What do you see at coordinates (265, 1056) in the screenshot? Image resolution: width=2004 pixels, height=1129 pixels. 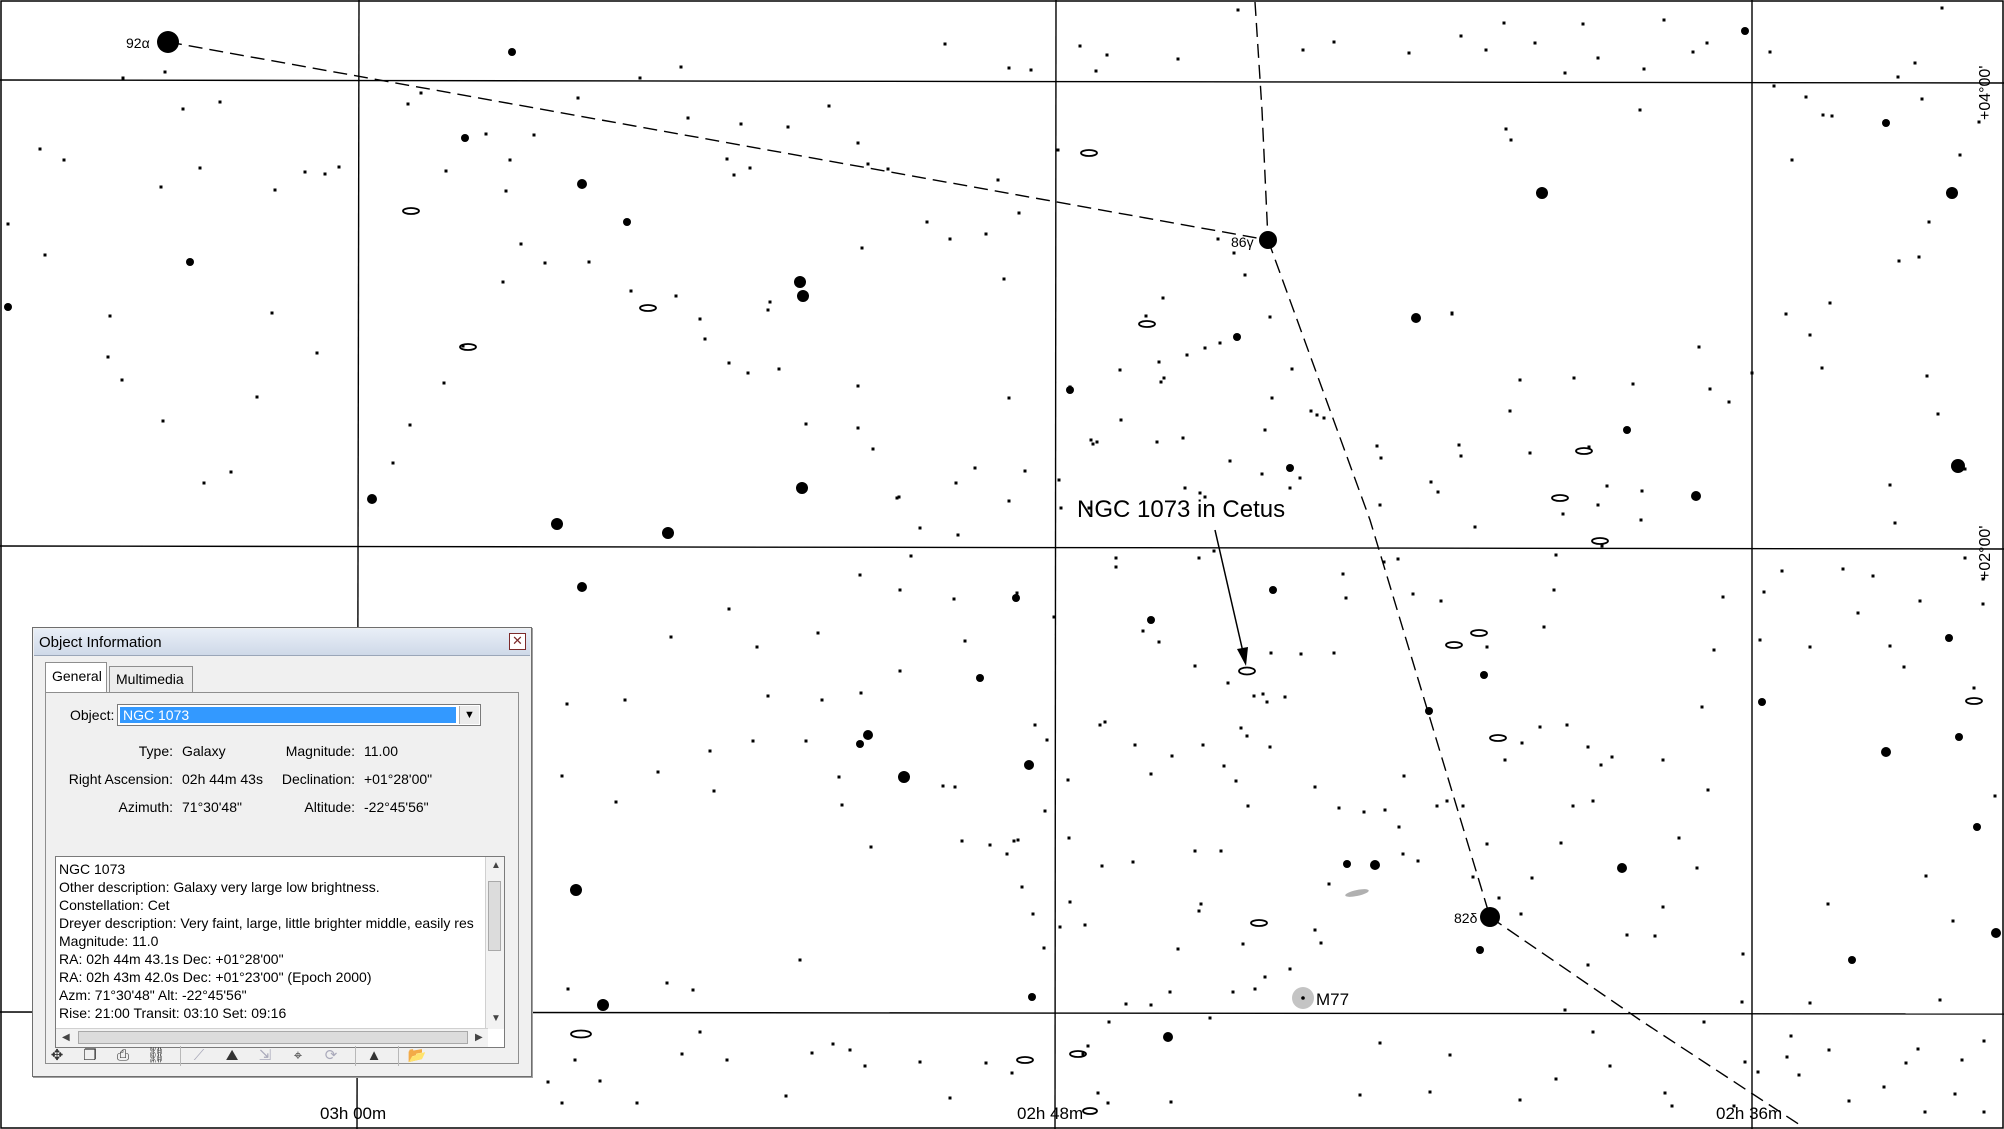 I see `slew-icon: ⇲` at bounding box center [265, 1056].